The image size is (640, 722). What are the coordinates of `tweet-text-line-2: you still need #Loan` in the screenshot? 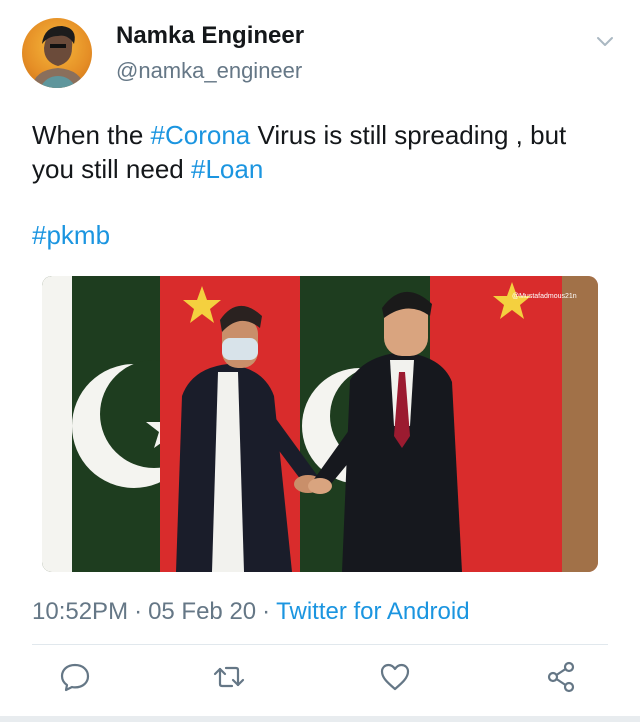 It's located at (322, 169).